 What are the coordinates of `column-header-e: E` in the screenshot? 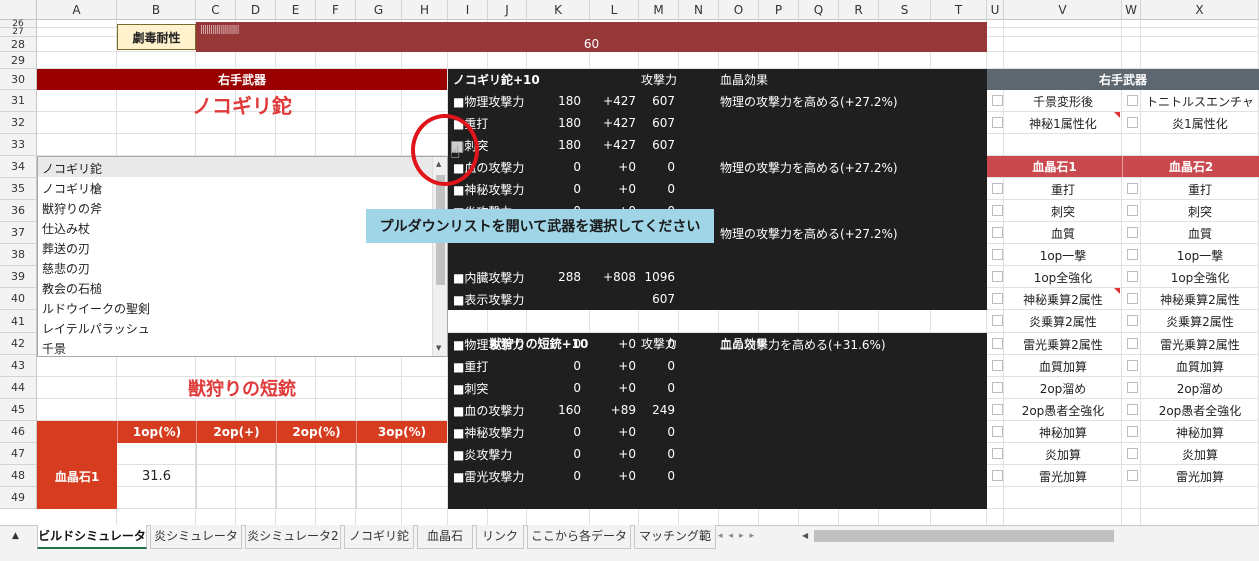 It's located at (296, 10).